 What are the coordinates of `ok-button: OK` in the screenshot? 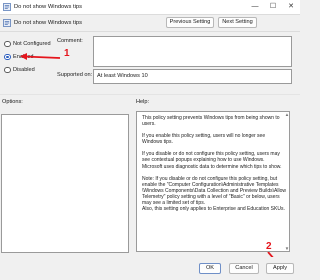 It's located at (210, 268).